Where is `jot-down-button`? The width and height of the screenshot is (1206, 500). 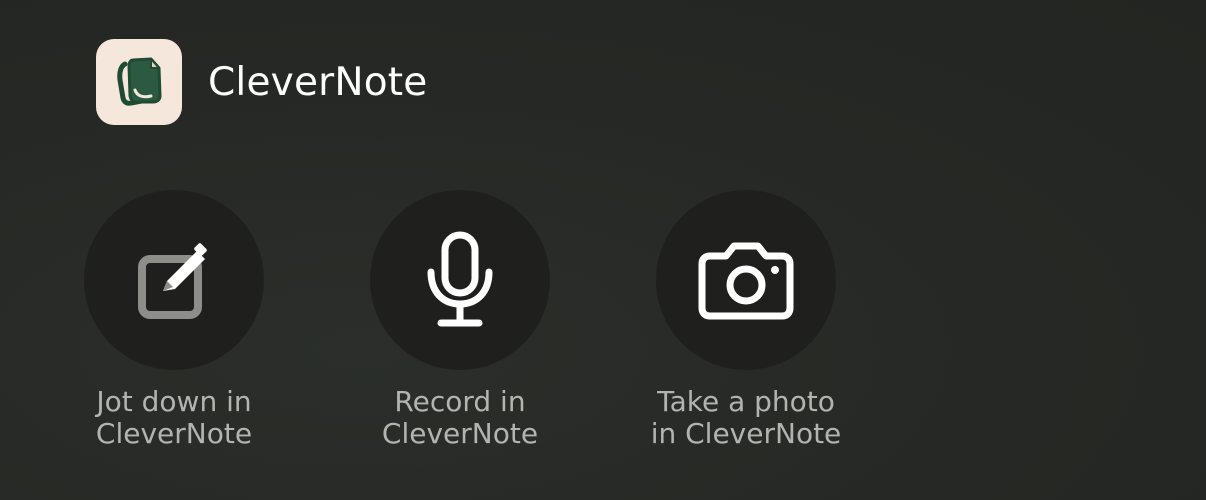
jot-down-button is located at coordinates (174, 280).